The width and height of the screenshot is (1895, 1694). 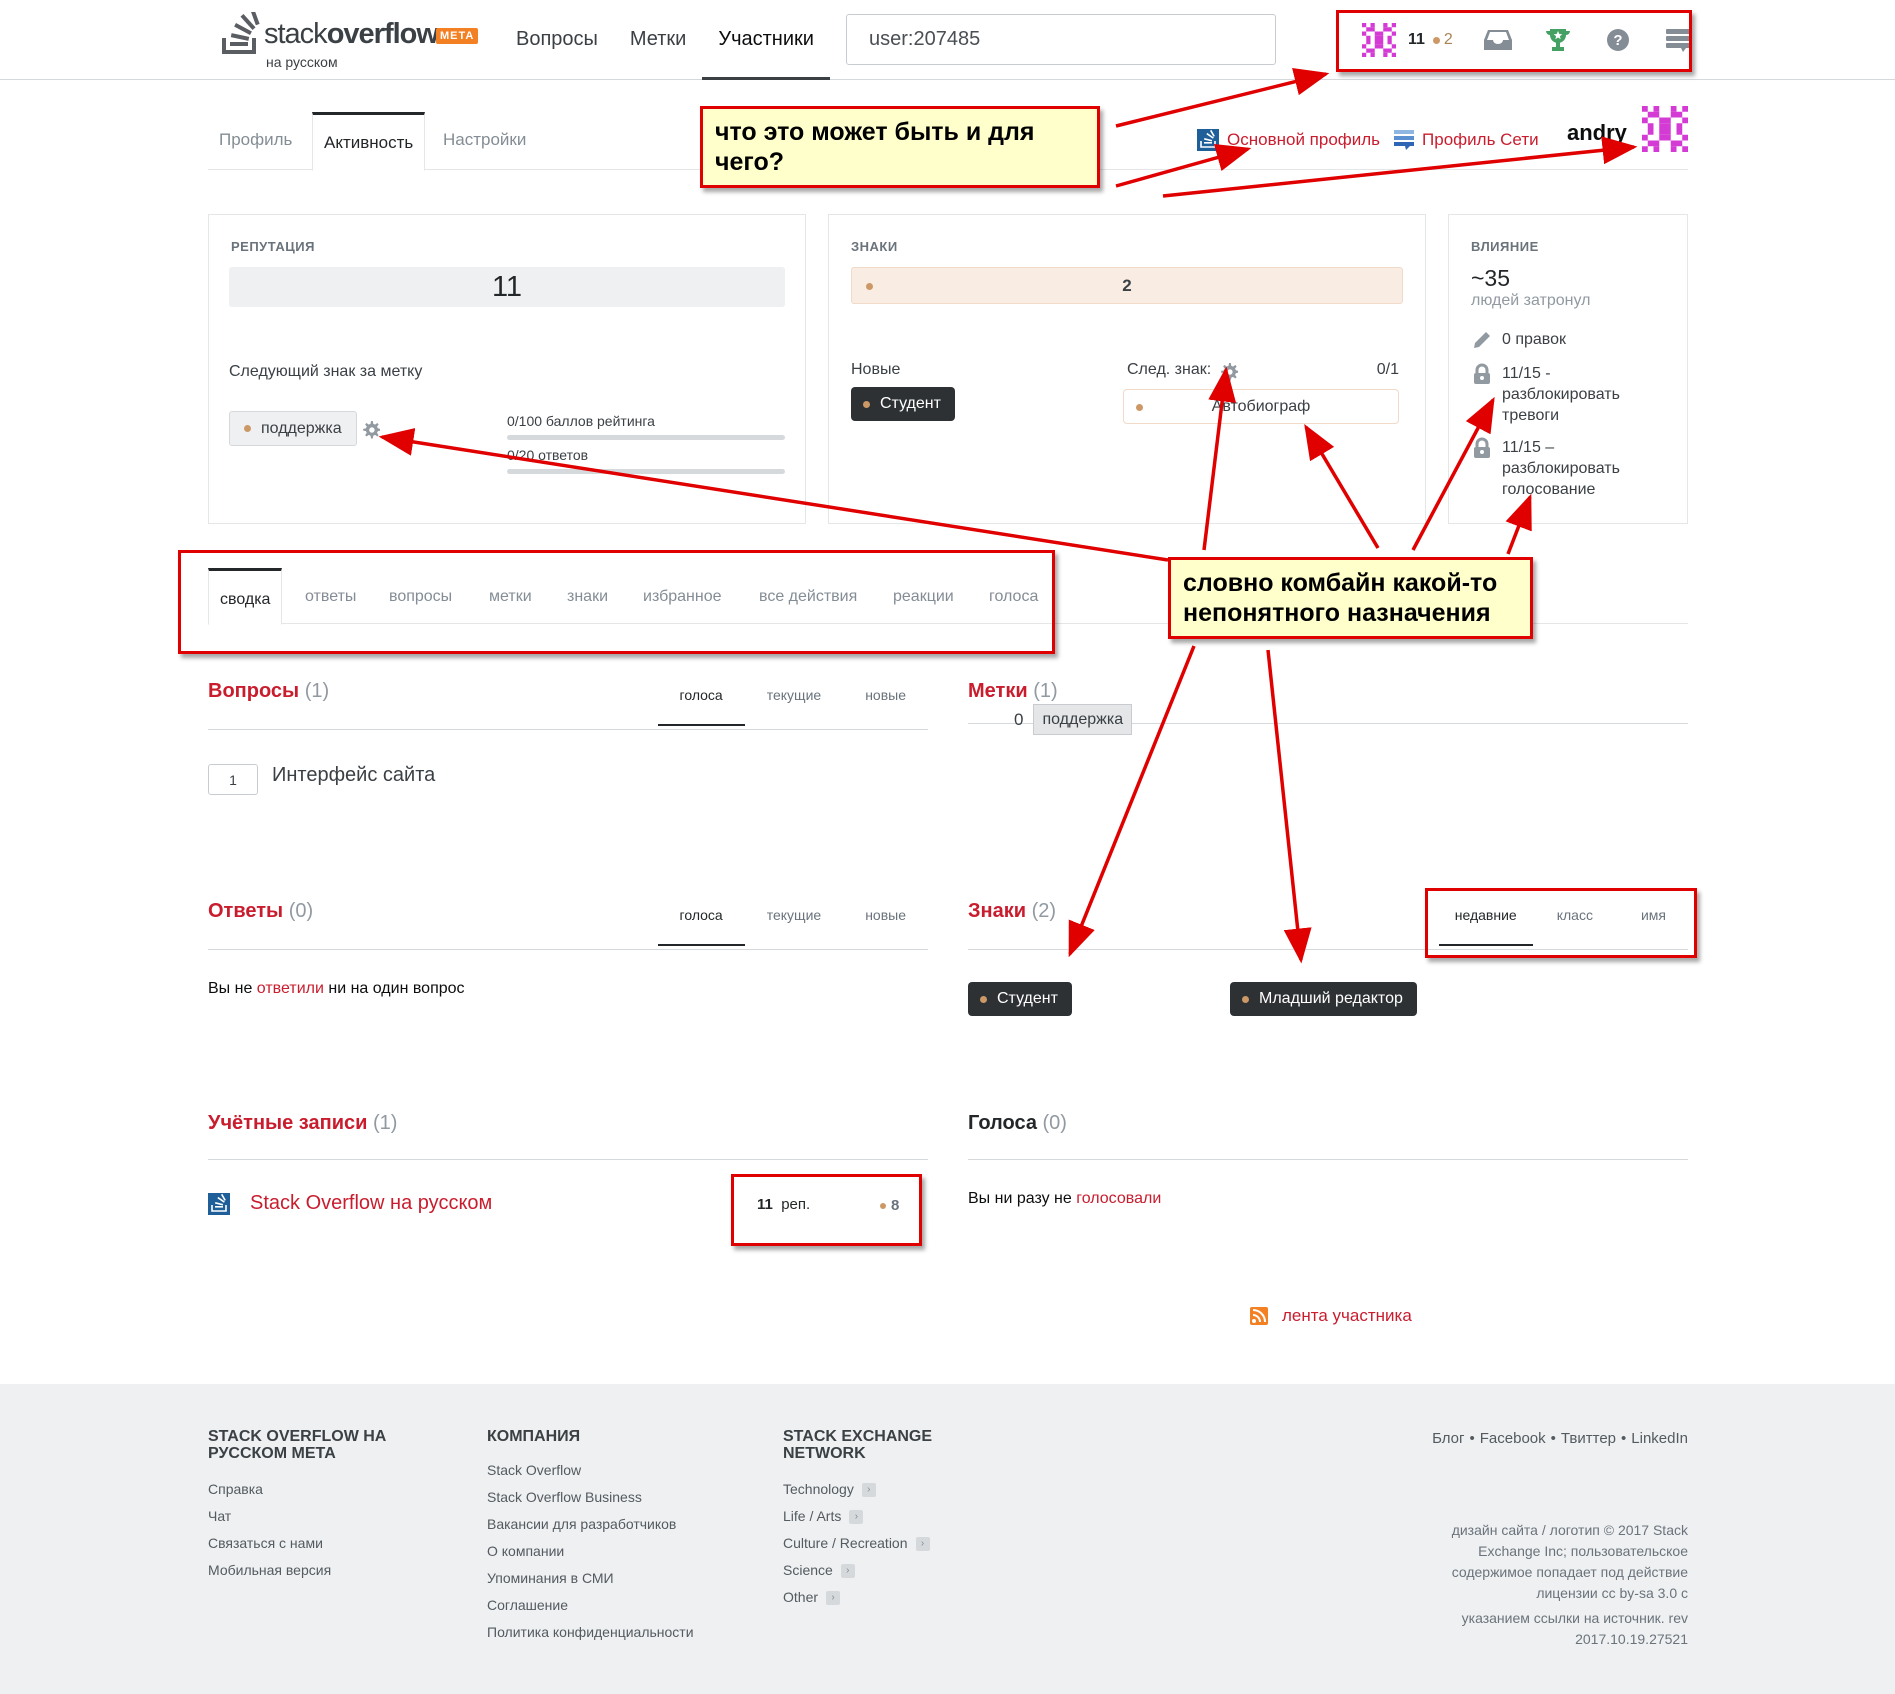 What do you see at coordinates (318, 1570) in the screenshot?
I see `footer-link: Мобильная версия` at bounding box center [318, 1570].